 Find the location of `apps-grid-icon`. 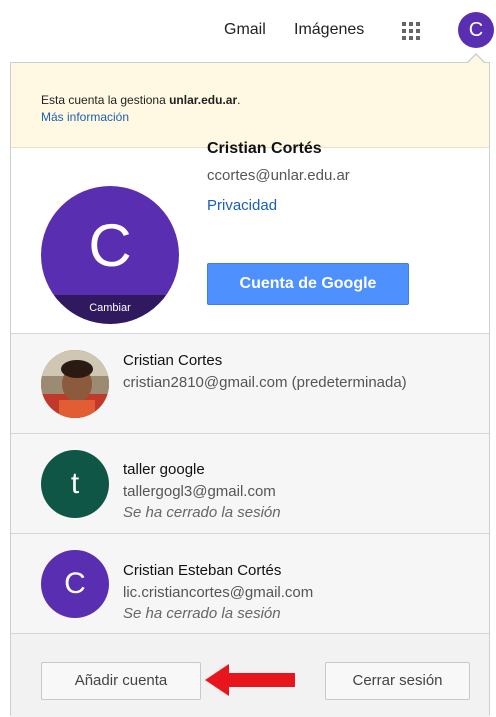

apps-grid-icon is located at coordinates (411, 31).